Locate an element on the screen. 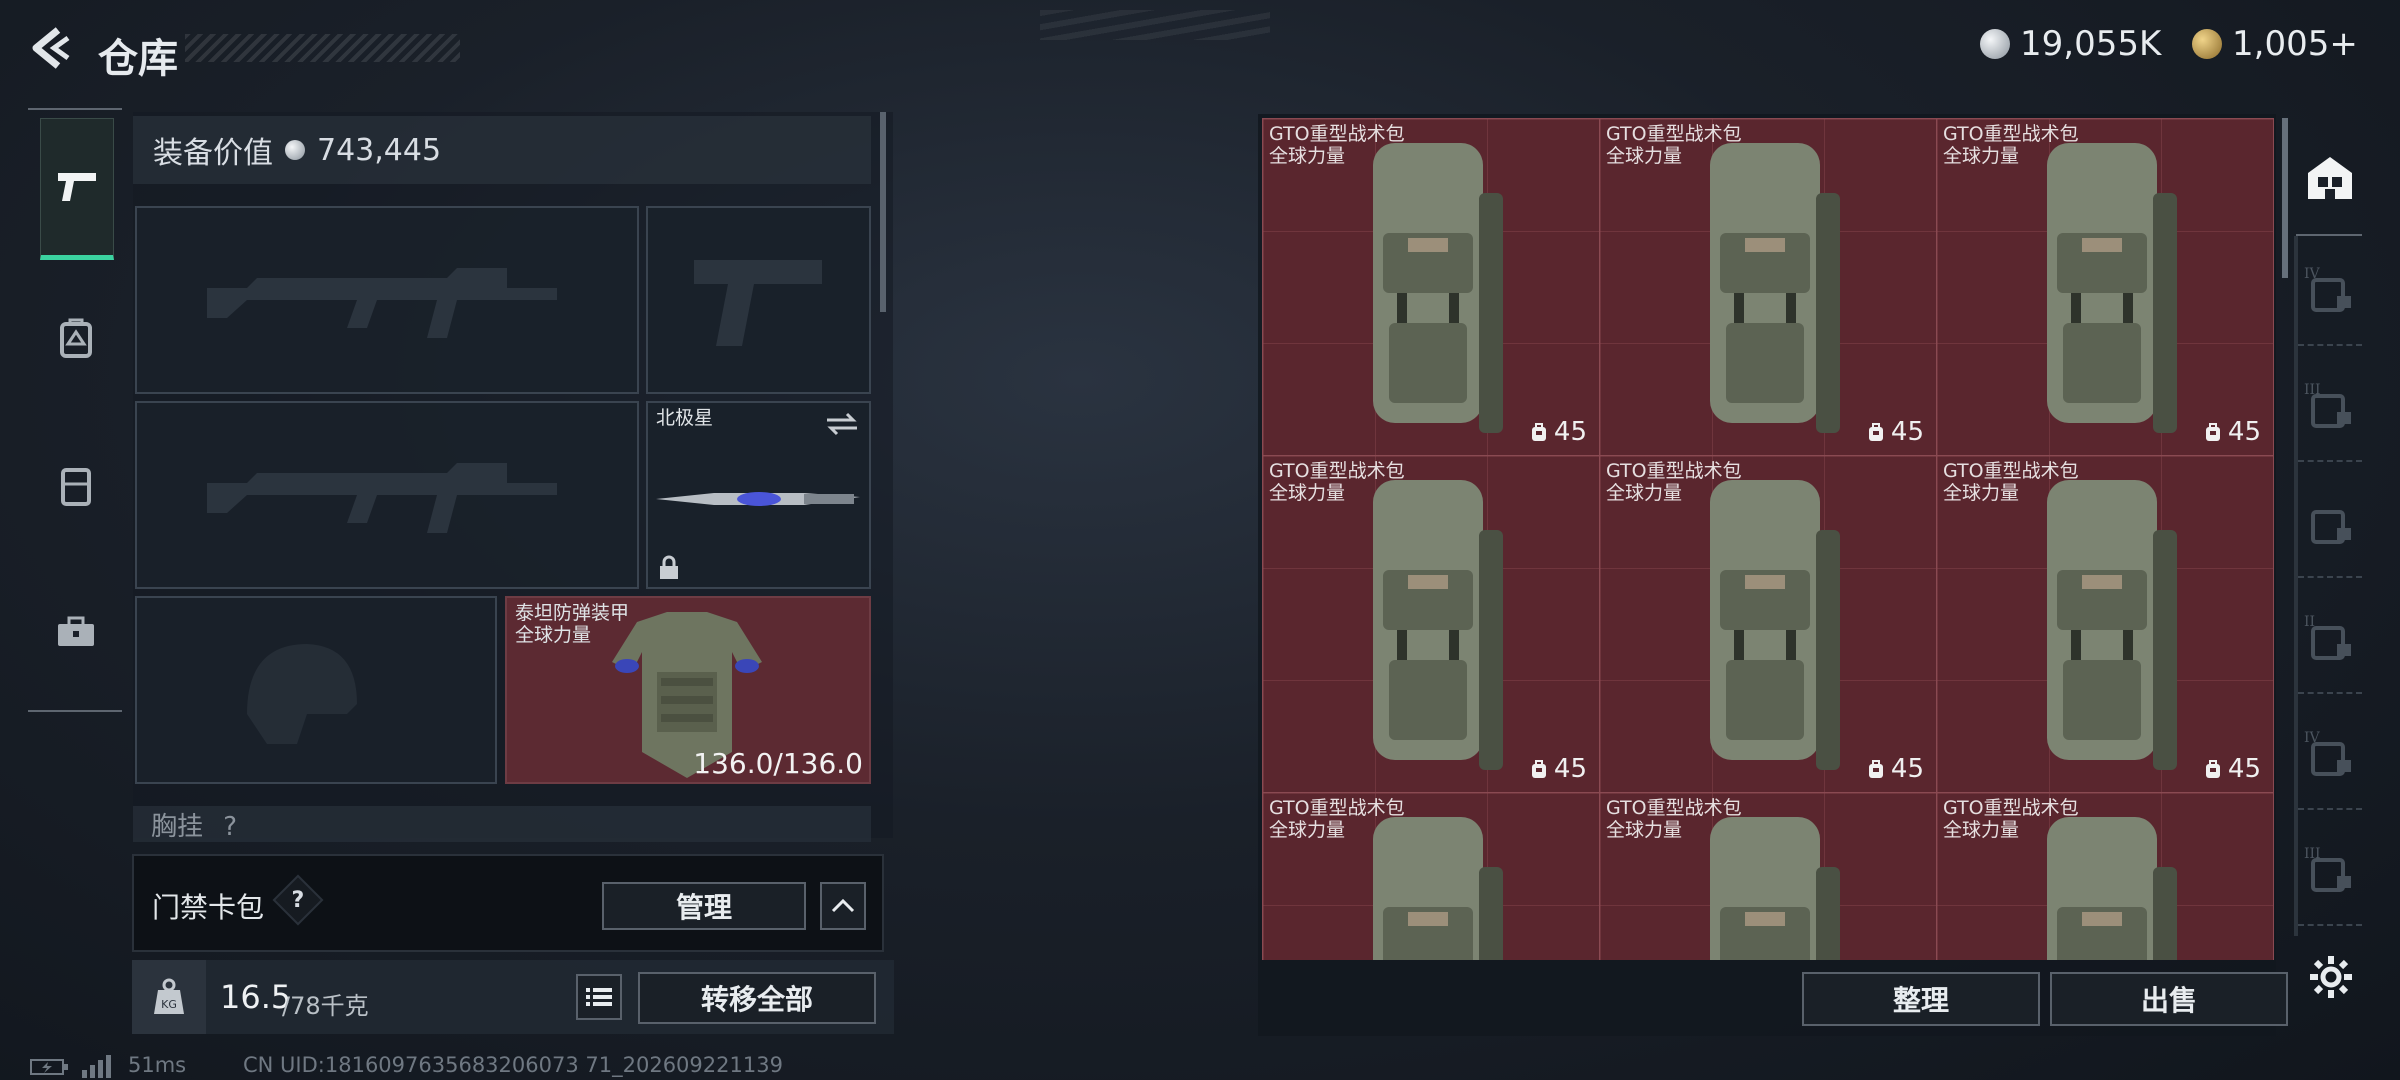 Image resolution: width=2400 pixels, height=1080 pixels. pistol-silhouette-icon is located at coordinates (758, 303).